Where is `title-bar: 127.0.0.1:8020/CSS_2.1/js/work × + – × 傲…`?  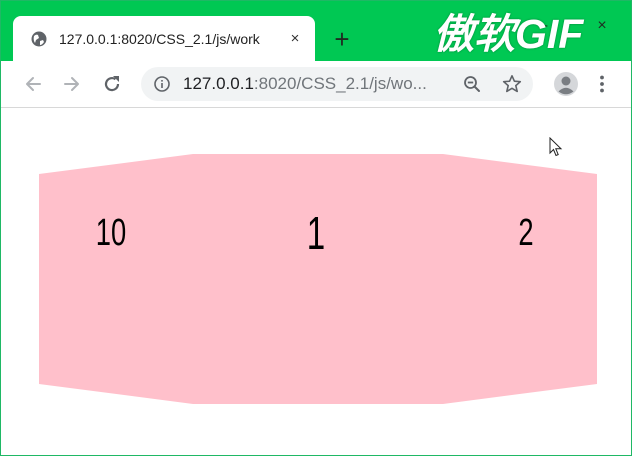
title-bar: 127.0.0.1:8020/CSS_2.1/js/work × + – × 傲… is located at coordinates (316, 31).